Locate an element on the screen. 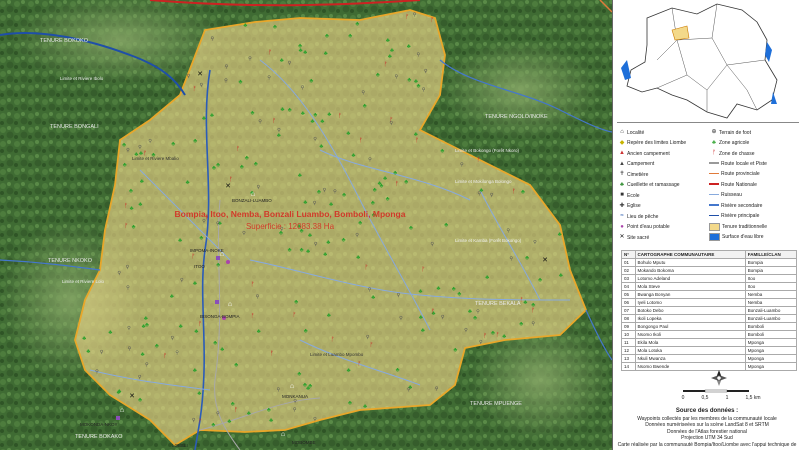  table-row: 01 Bohulo Mputu Bompia is located at coordinates (709, 262).